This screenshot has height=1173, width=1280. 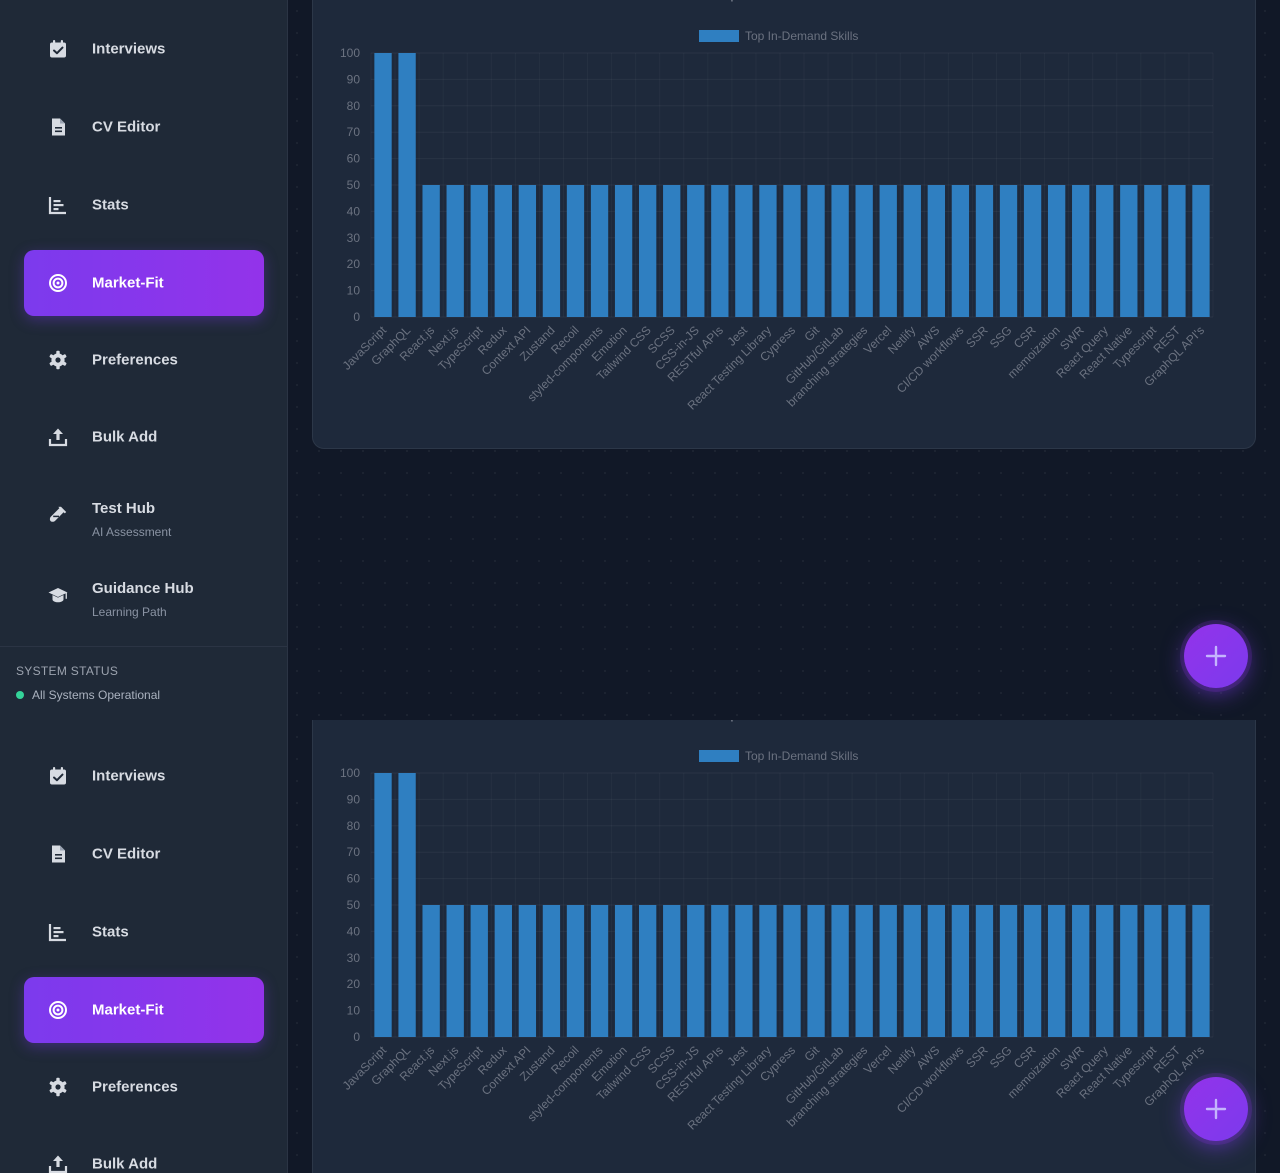 What do you see at coordinates (110, 932) in the screenshot?
I see `nav-label: Stats` at bounding box center [110, 932].